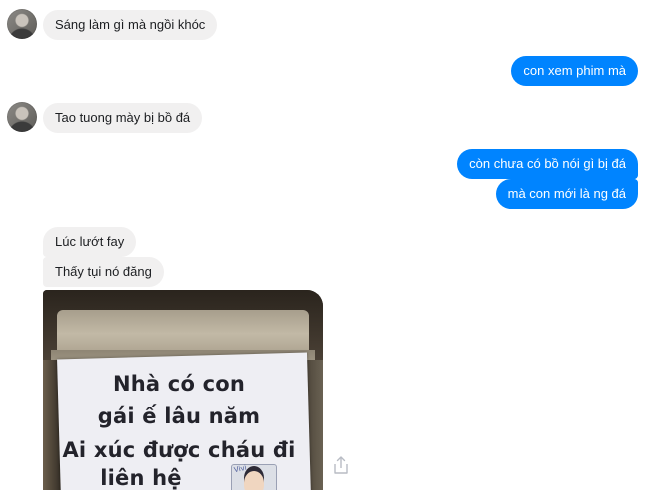 The width and height of the screenshot is (654, 490). What do you see at coordinates (240, 469) in the screenshot?
I see `photo-sticker-text: Vivi` at bounding box center [240, 469].